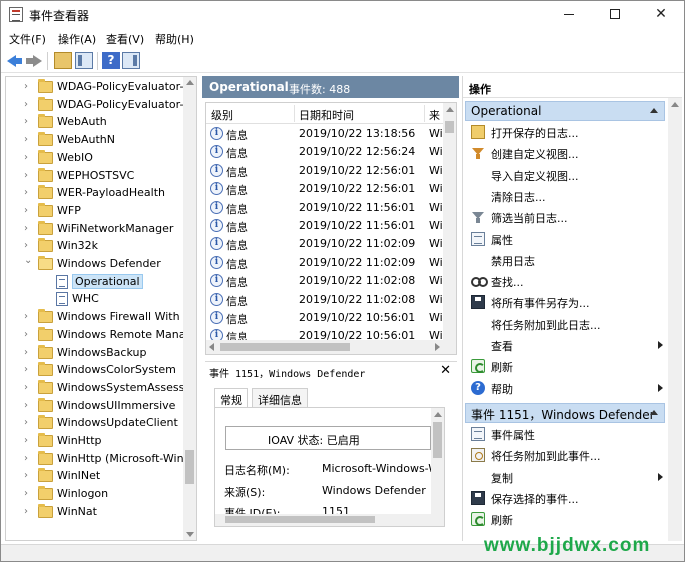 The height and width of the screenshot is (562, 685). Describe the element at coordinates (95, 476) in the screenshot. I see `tree-item: › WinINet` at that location.